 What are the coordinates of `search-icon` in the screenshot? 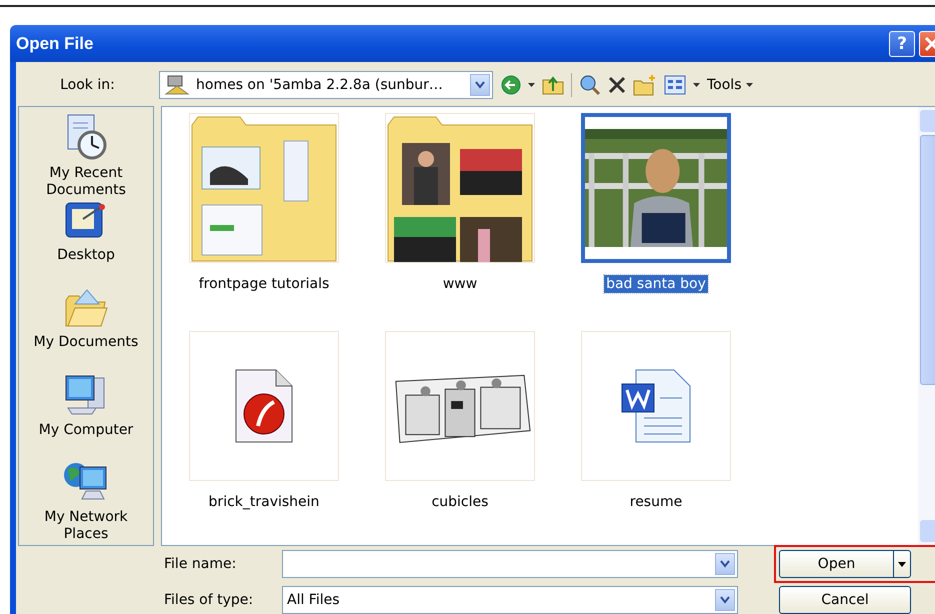 It's located at (590, 85).